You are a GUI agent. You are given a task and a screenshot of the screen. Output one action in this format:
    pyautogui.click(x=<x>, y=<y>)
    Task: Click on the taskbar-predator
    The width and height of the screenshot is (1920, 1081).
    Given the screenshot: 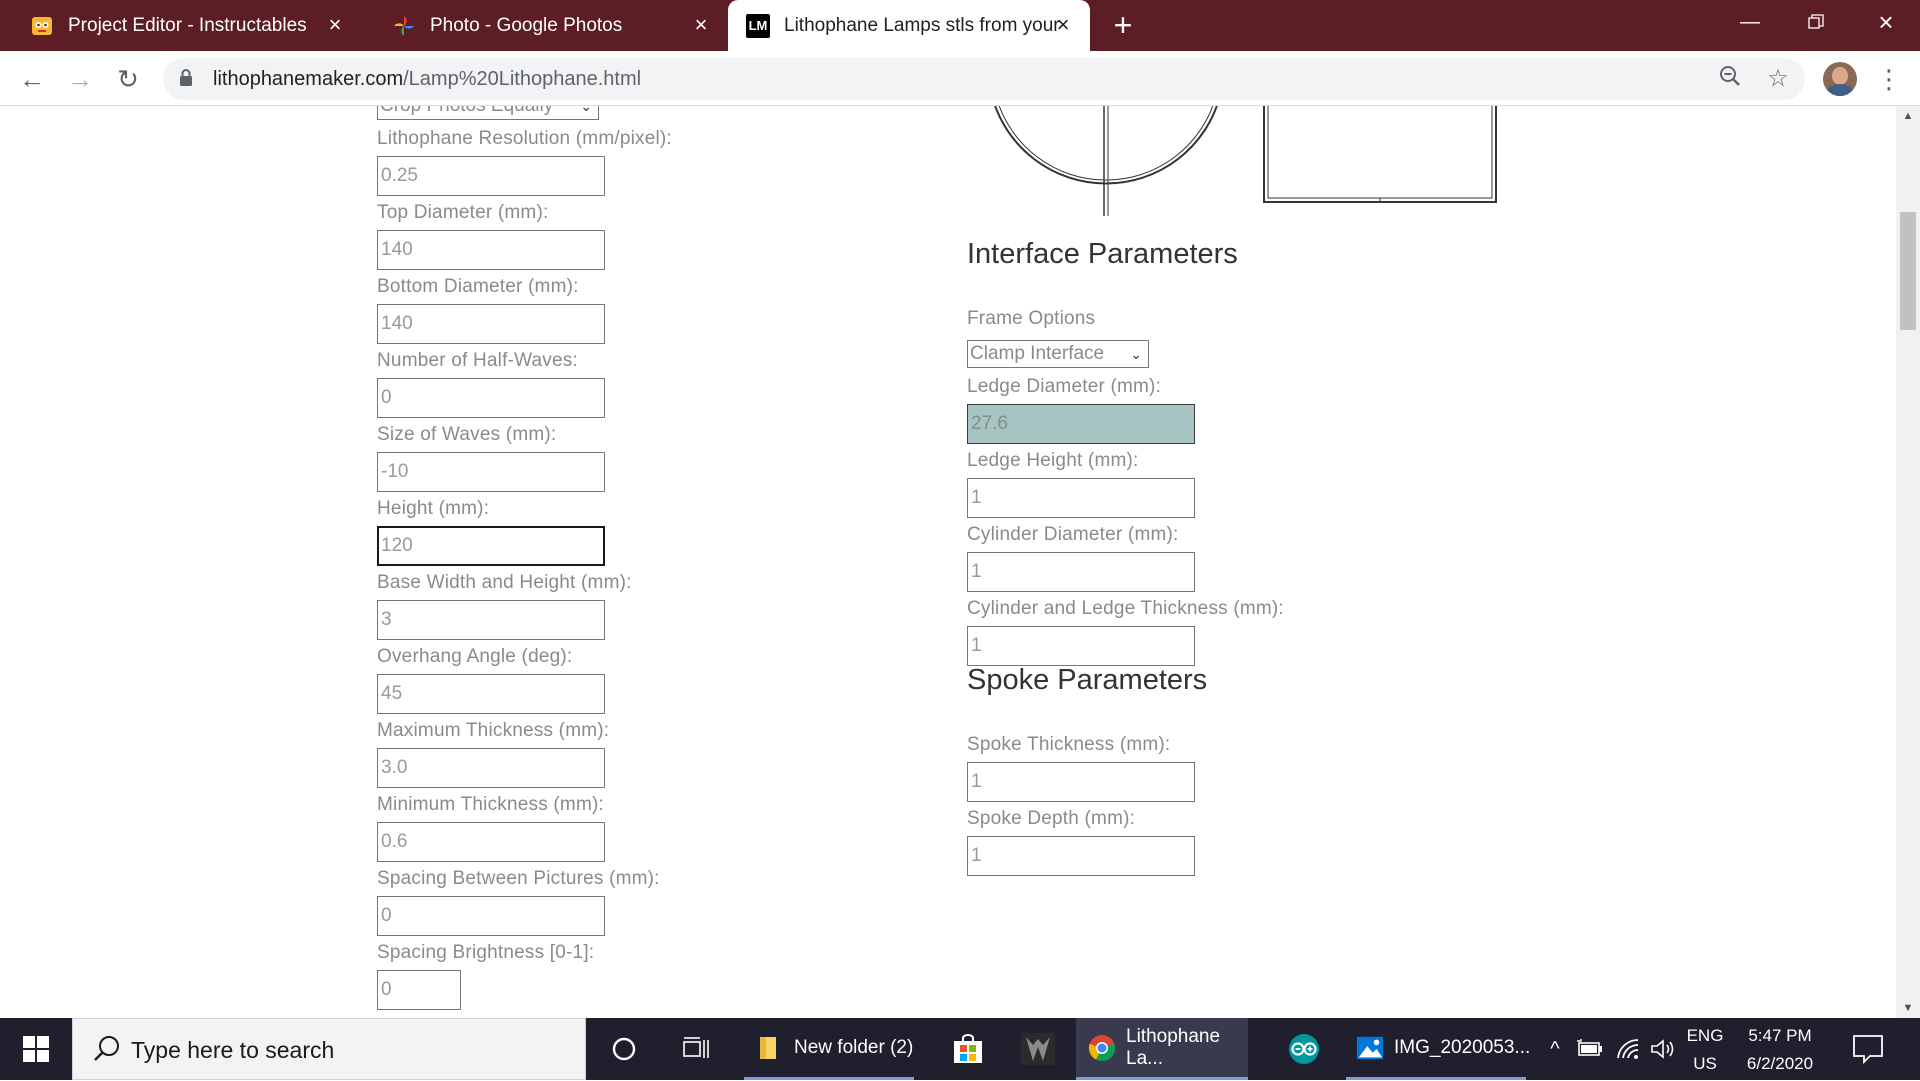 What is the action you would take?
    pyautogui.click(x=1038, y=1049)
    